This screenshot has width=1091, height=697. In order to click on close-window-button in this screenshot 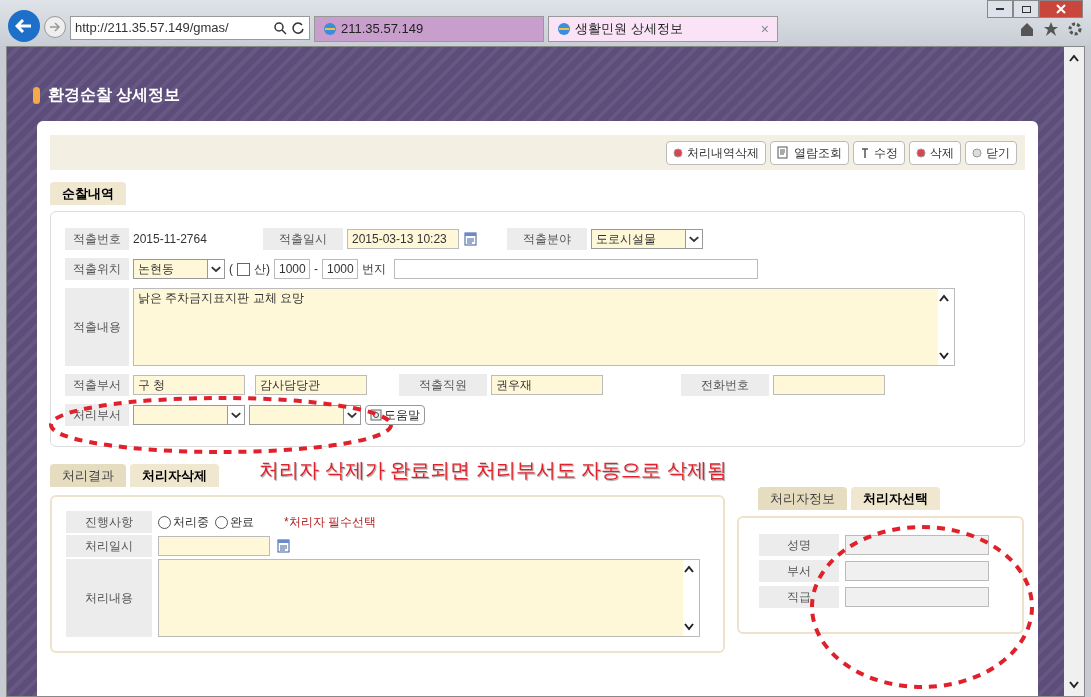, I will do `click(1061, 9)`.